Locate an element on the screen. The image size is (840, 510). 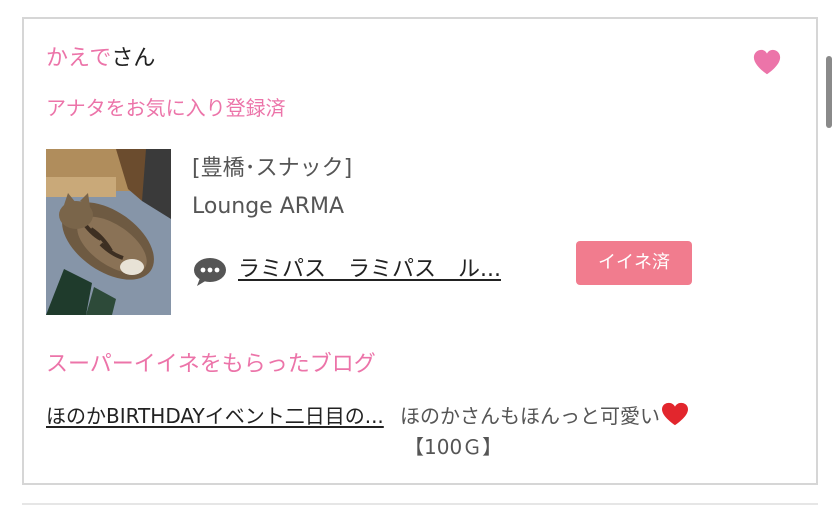
cat-photo-image is located at coordinates (108, 232).